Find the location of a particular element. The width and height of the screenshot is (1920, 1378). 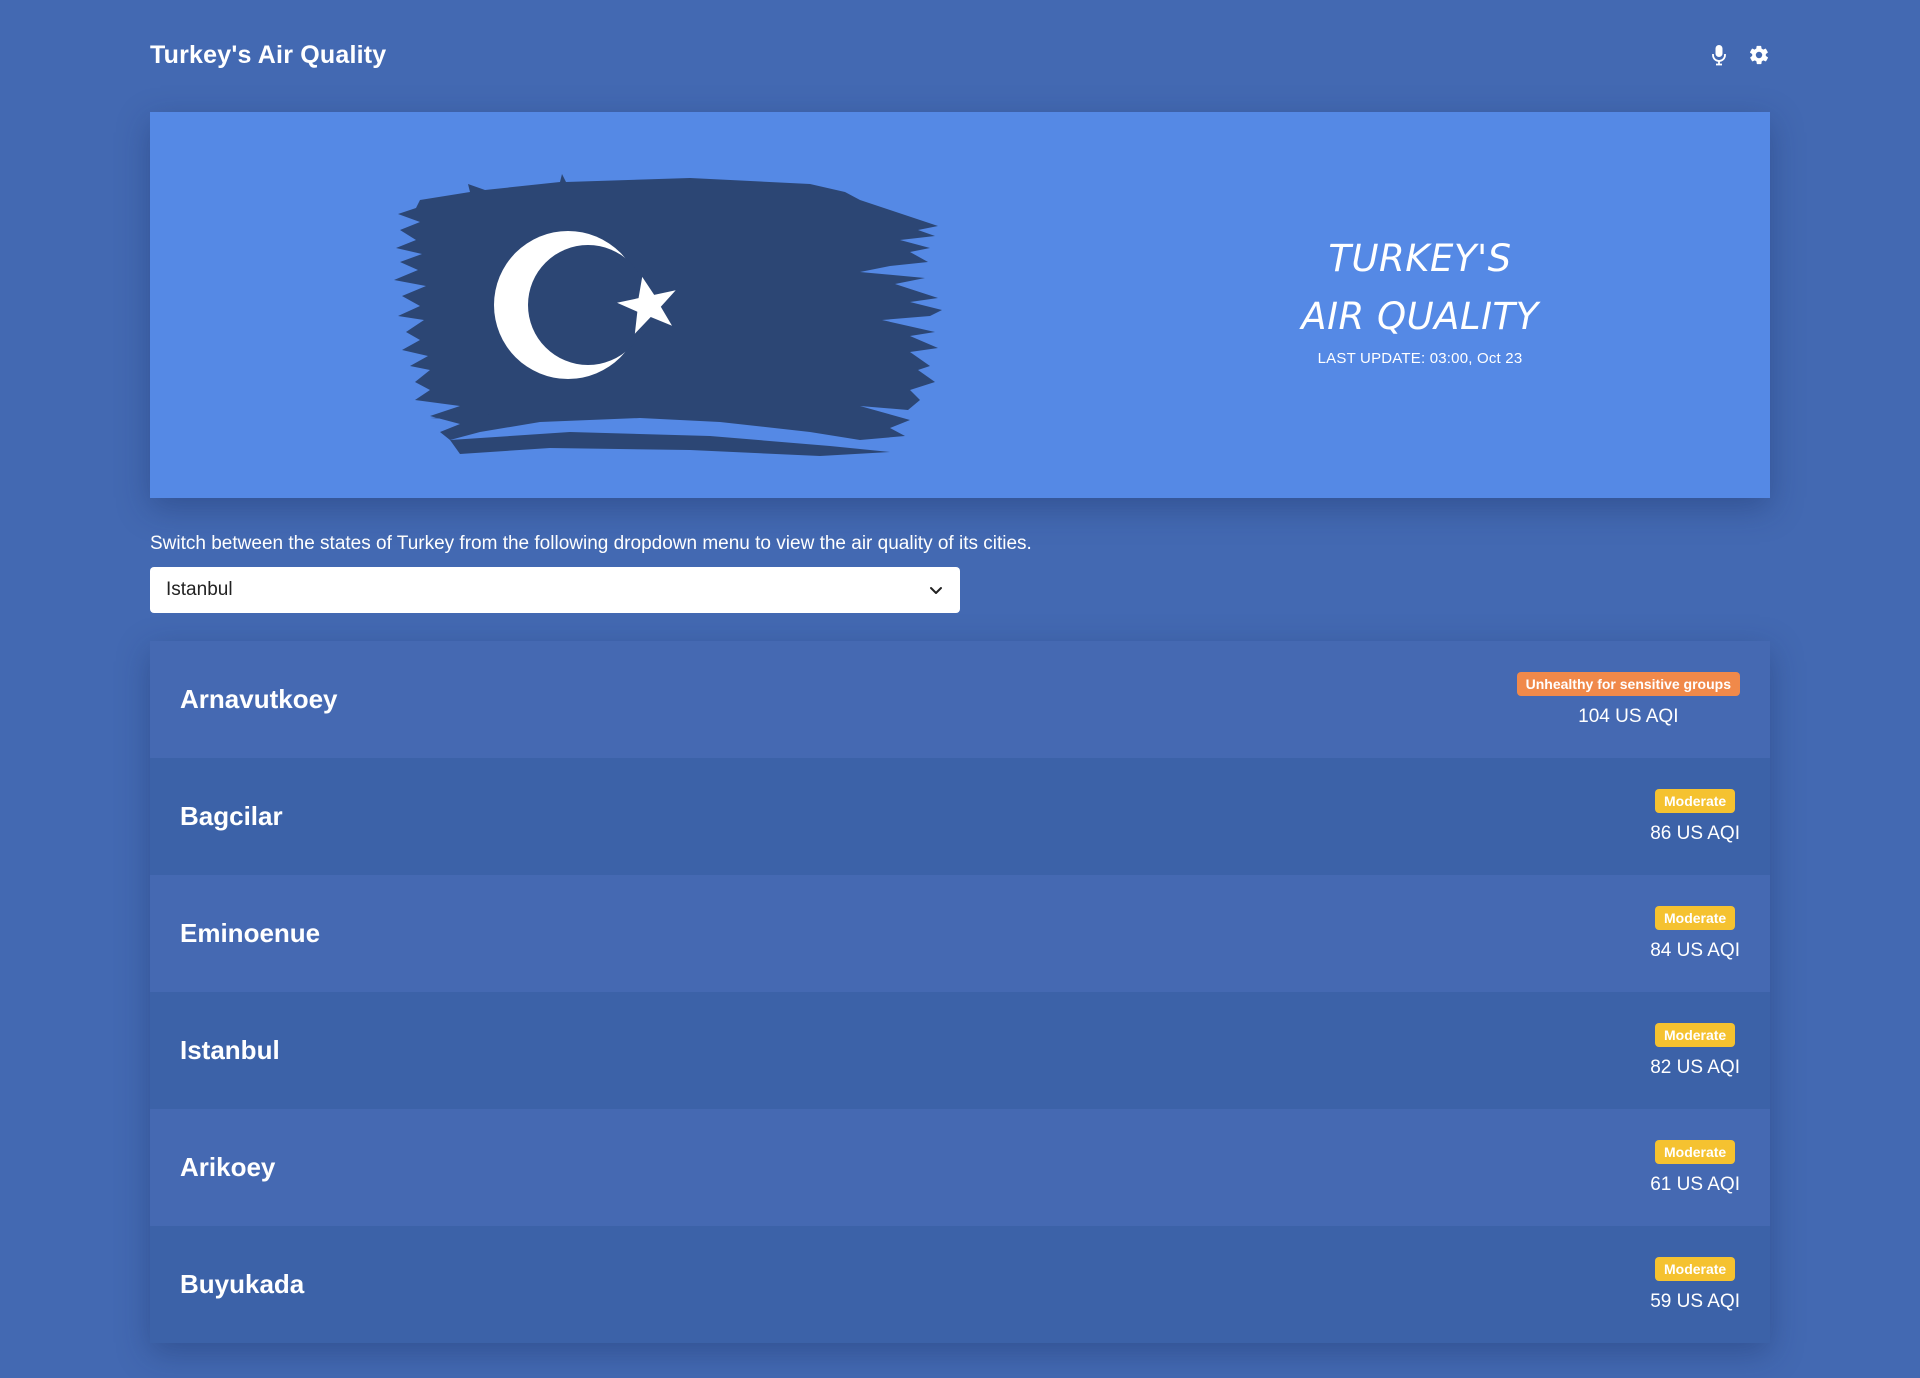

city-row: Buyukada Moderate 59 US AQI is located at coordinates (960, 1284).